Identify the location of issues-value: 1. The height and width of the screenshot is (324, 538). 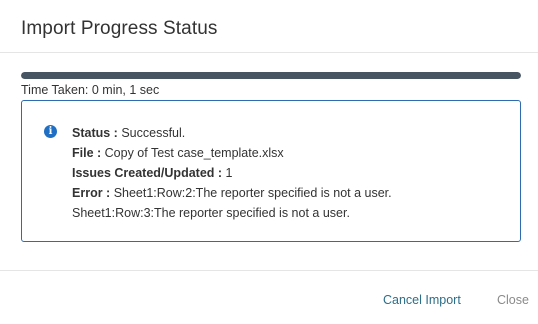
(229, 173).